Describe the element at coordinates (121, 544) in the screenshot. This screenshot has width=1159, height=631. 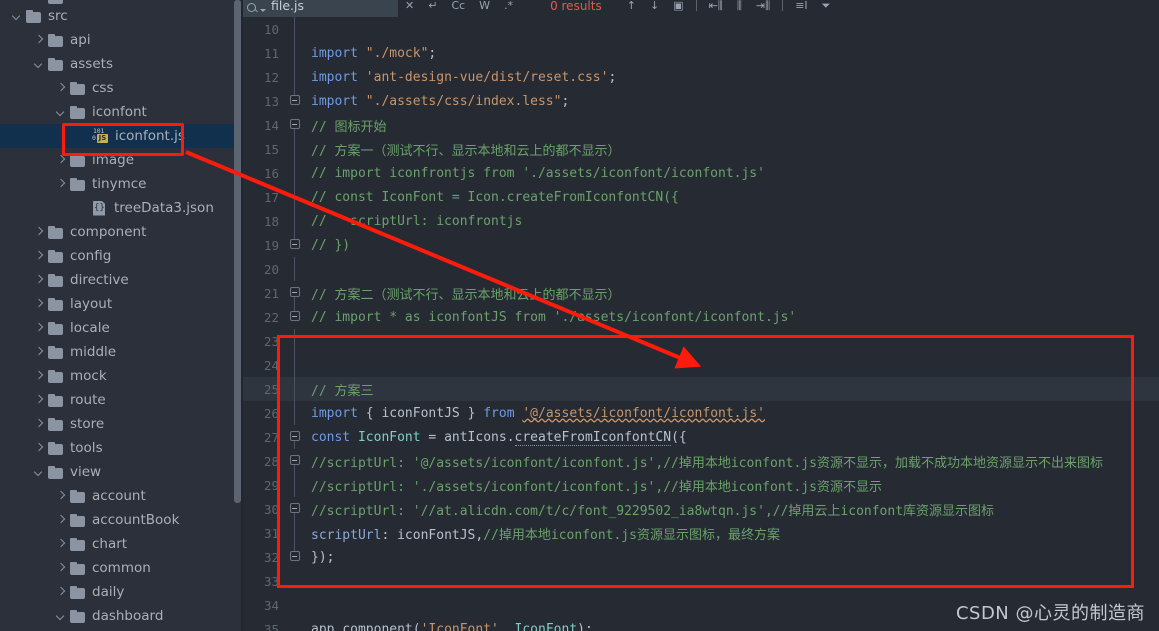
I see `tree-item-chart: chart` at that location.